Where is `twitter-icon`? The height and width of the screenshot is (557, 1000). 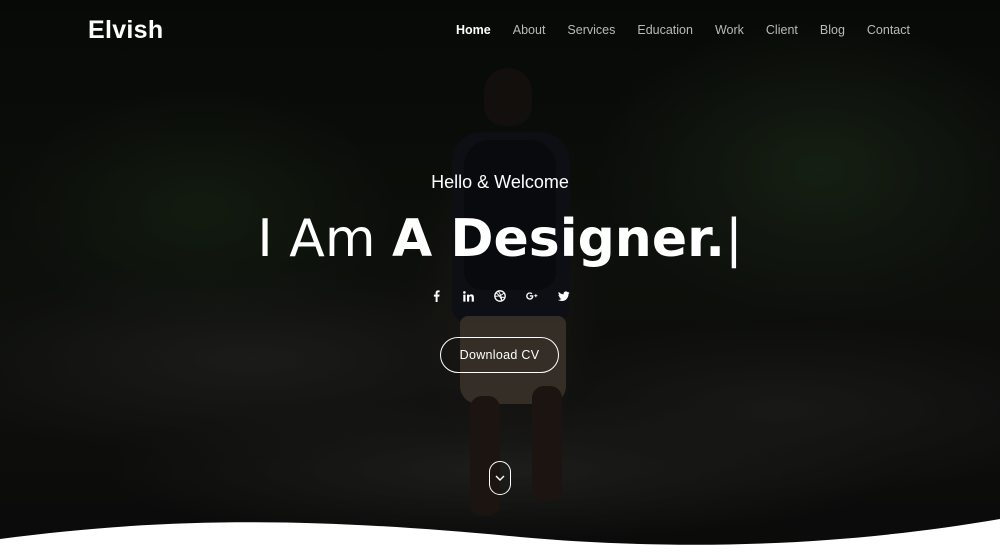 twitter-icon is located at coordinates (564, 296).